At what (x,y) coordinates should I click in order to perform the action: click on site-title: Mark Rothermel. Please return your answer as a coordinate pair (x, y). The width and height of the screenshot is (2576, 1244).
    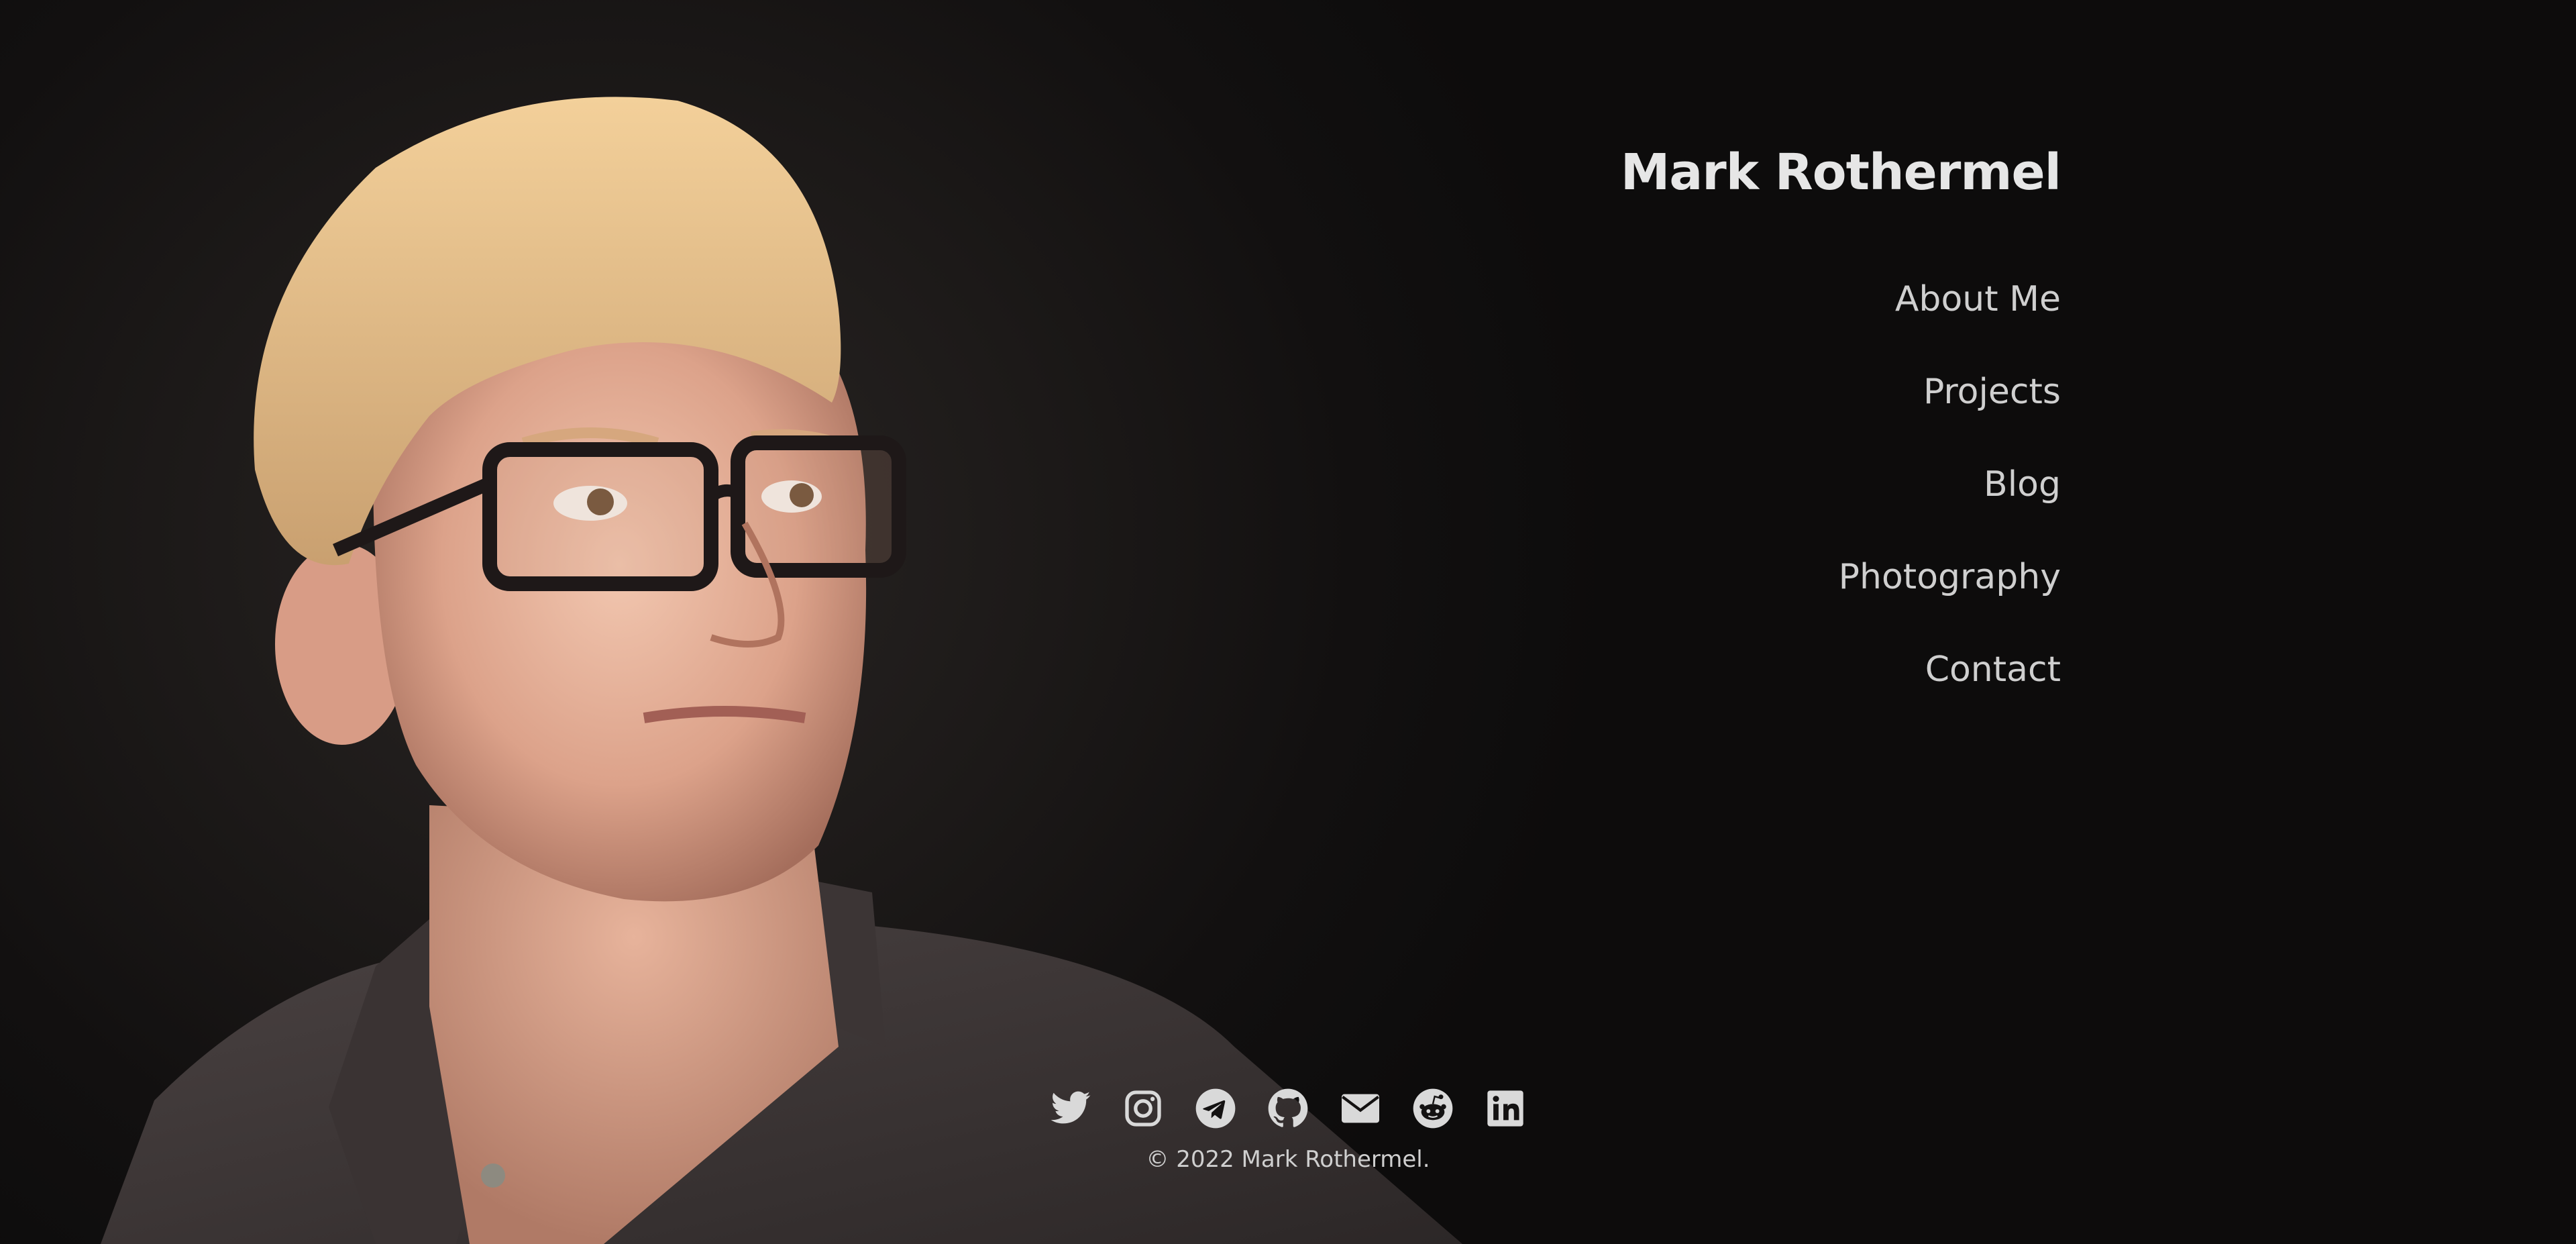
    Looking at the image, I should click on (1835, 173).